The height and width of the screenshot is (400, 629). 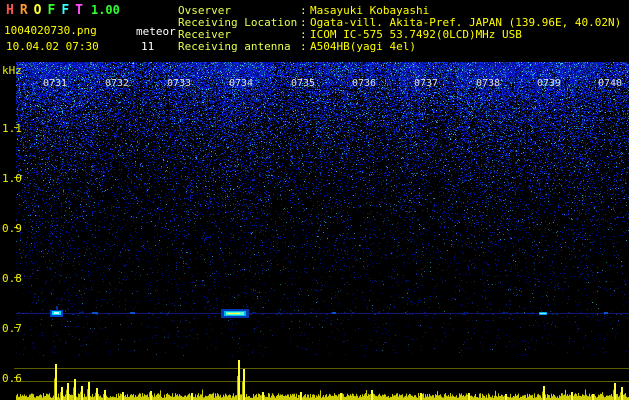 What do you see at coordinates (179, 83) in the screenshot?
I see `x-tick-label: 0733` at bounding box center [179, 83].